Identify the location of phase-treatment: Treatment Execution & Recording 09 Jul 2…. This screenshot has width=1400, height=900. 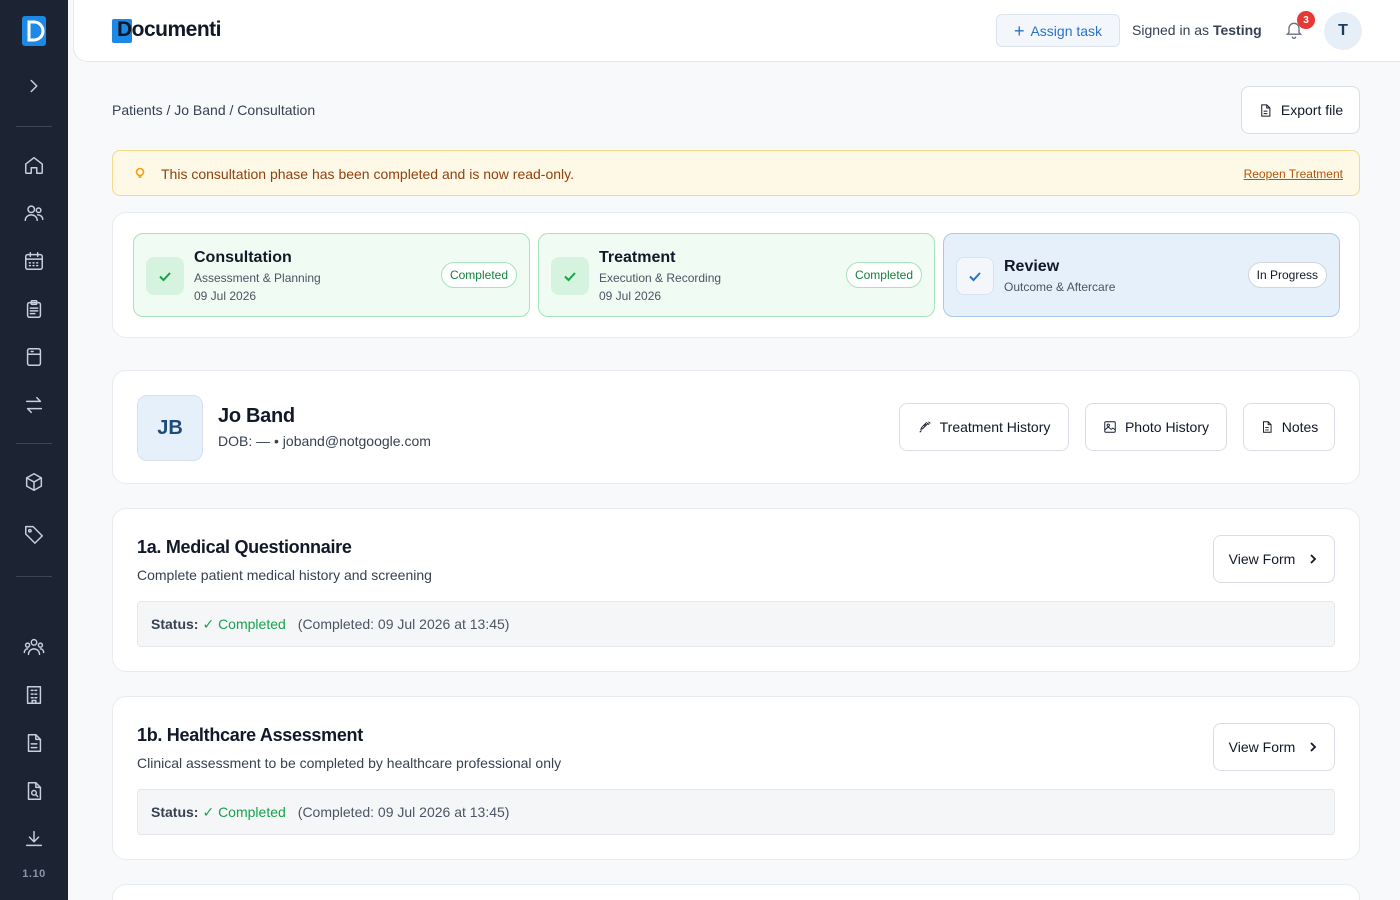
(736, 275).